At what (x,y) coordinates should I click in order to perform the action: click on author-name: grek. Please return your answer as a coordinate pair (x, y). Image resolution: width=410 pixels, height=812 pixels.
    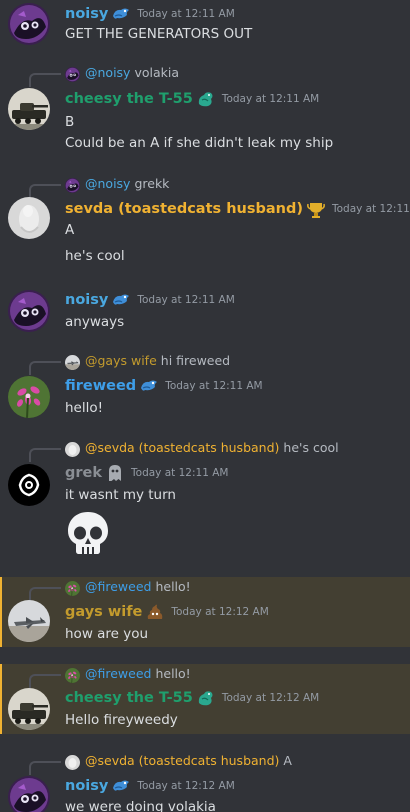
    Looking at the image, I should click on (83, 473).